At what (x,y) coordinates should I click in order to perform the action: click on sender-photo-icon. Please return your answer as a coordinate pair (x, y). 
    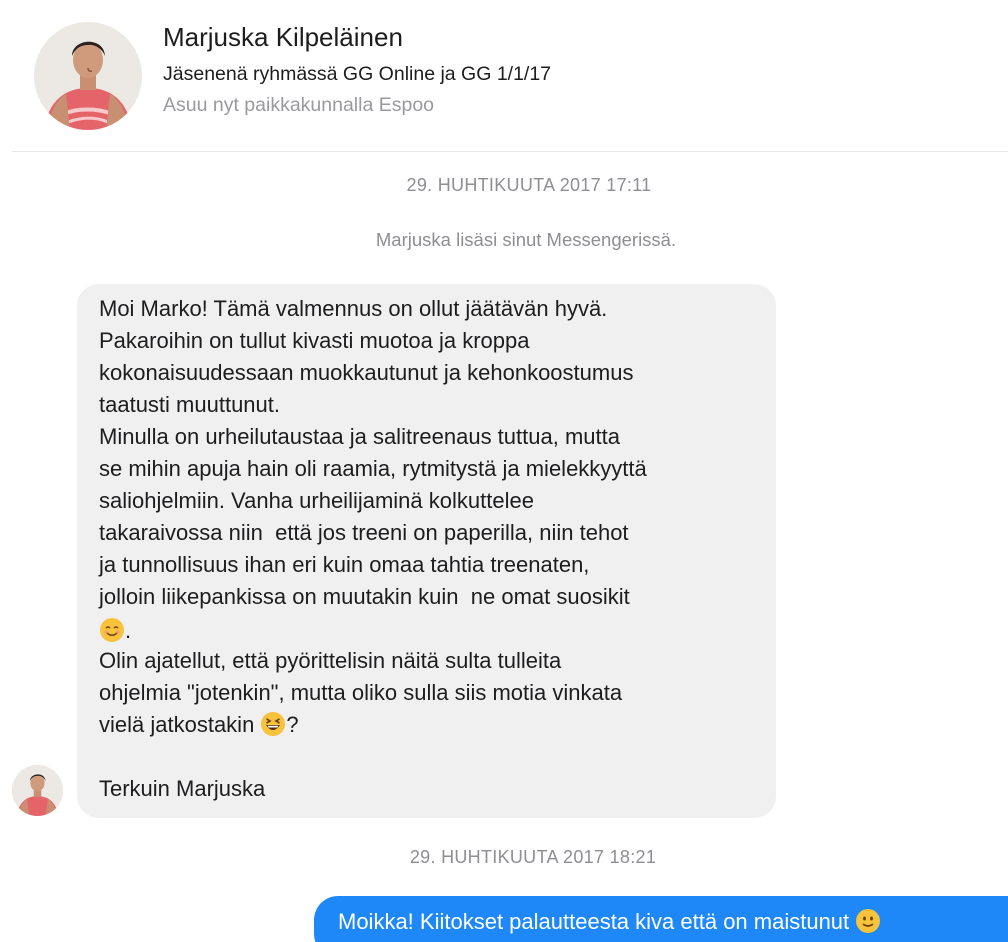
    Looking at the image, I should click on (37, 790).